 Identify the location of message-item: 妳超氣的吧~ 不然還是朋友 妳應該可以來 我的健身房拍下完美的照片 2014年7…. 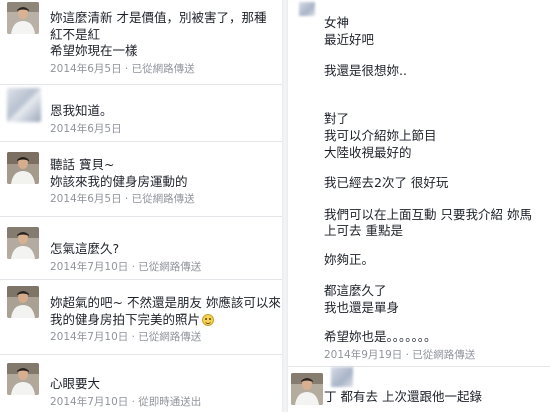
(141, 317).